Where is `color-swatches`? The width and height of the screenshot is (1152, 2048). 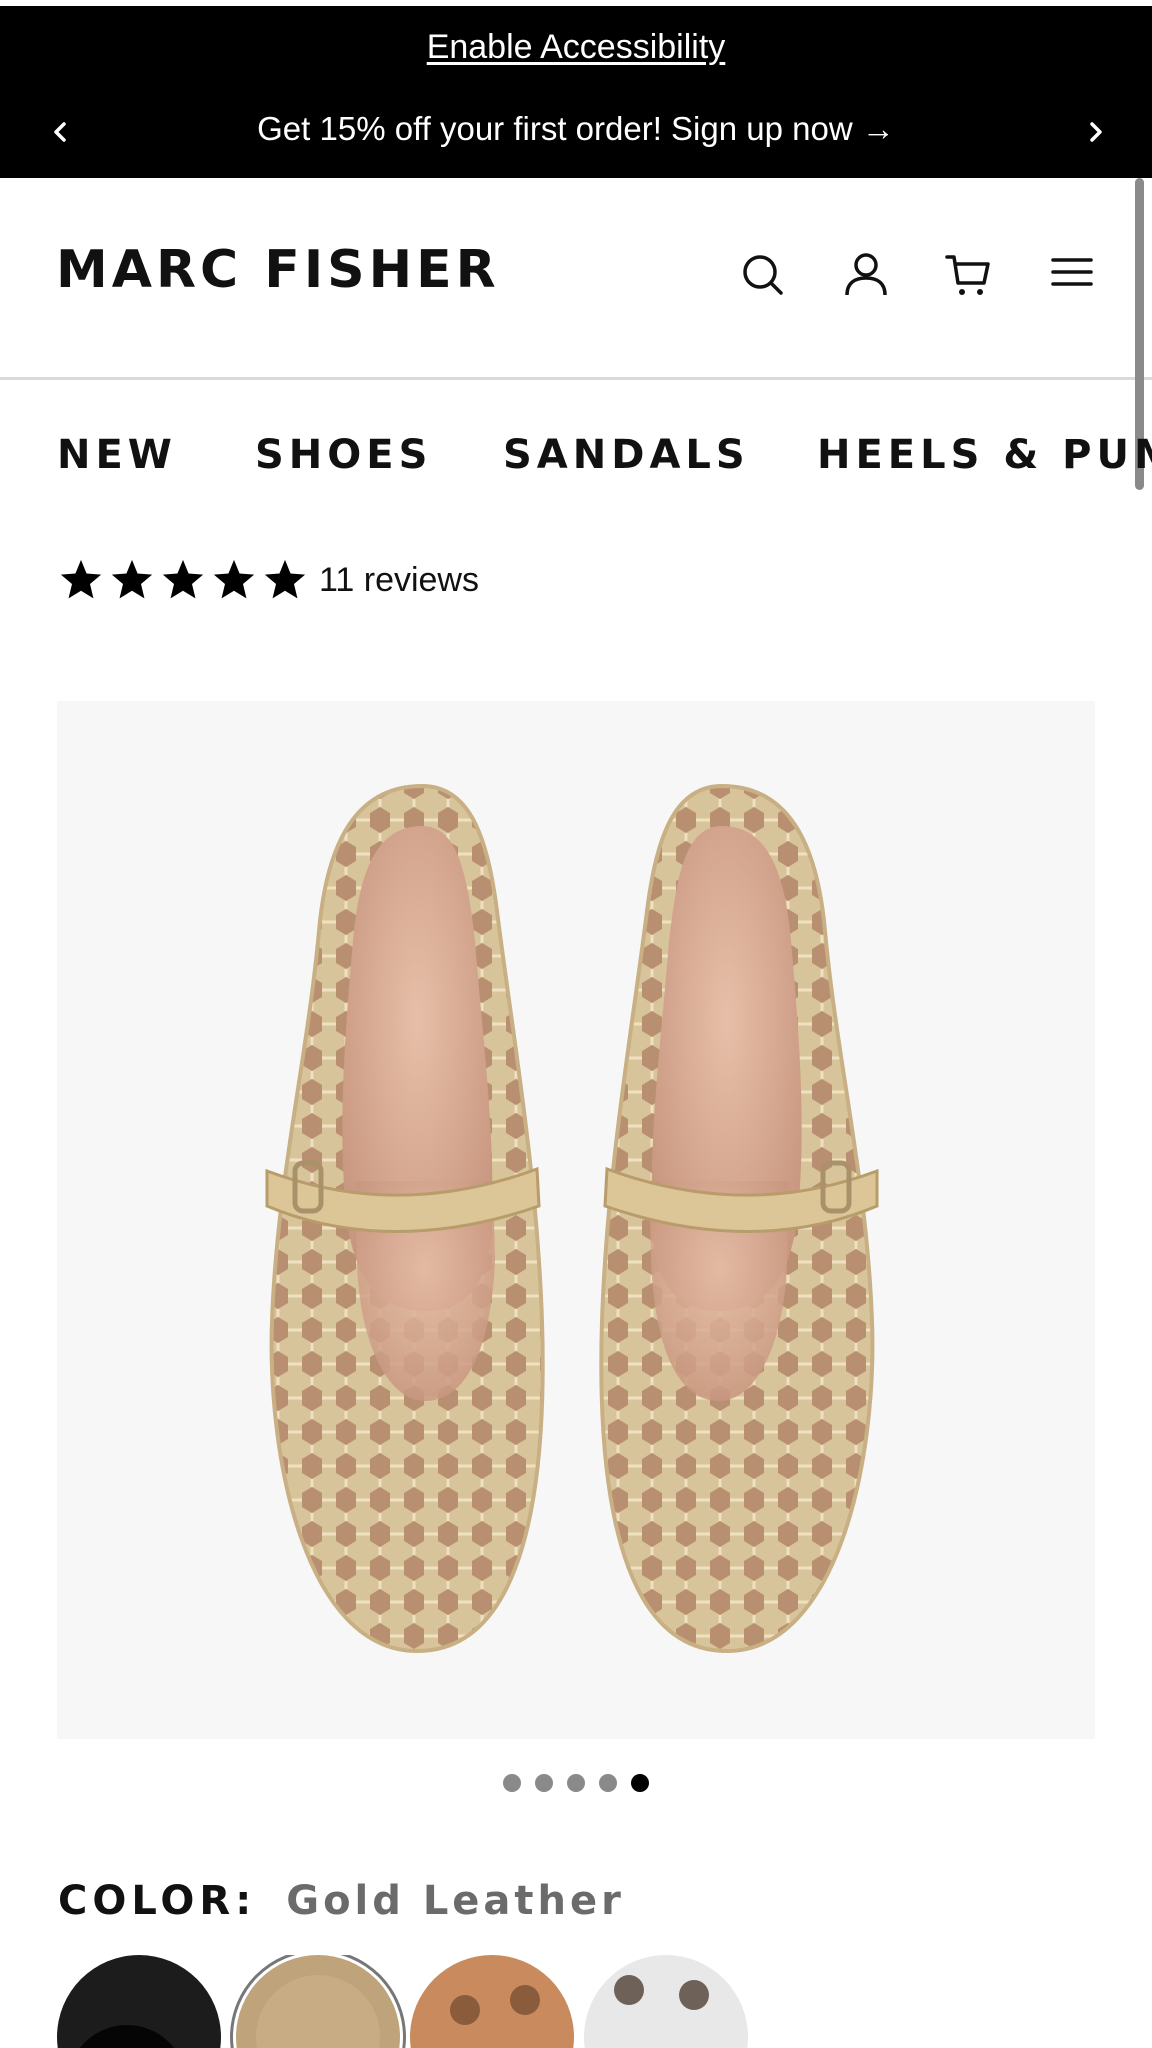
color-swatches is located at coordinates (576, 2001).